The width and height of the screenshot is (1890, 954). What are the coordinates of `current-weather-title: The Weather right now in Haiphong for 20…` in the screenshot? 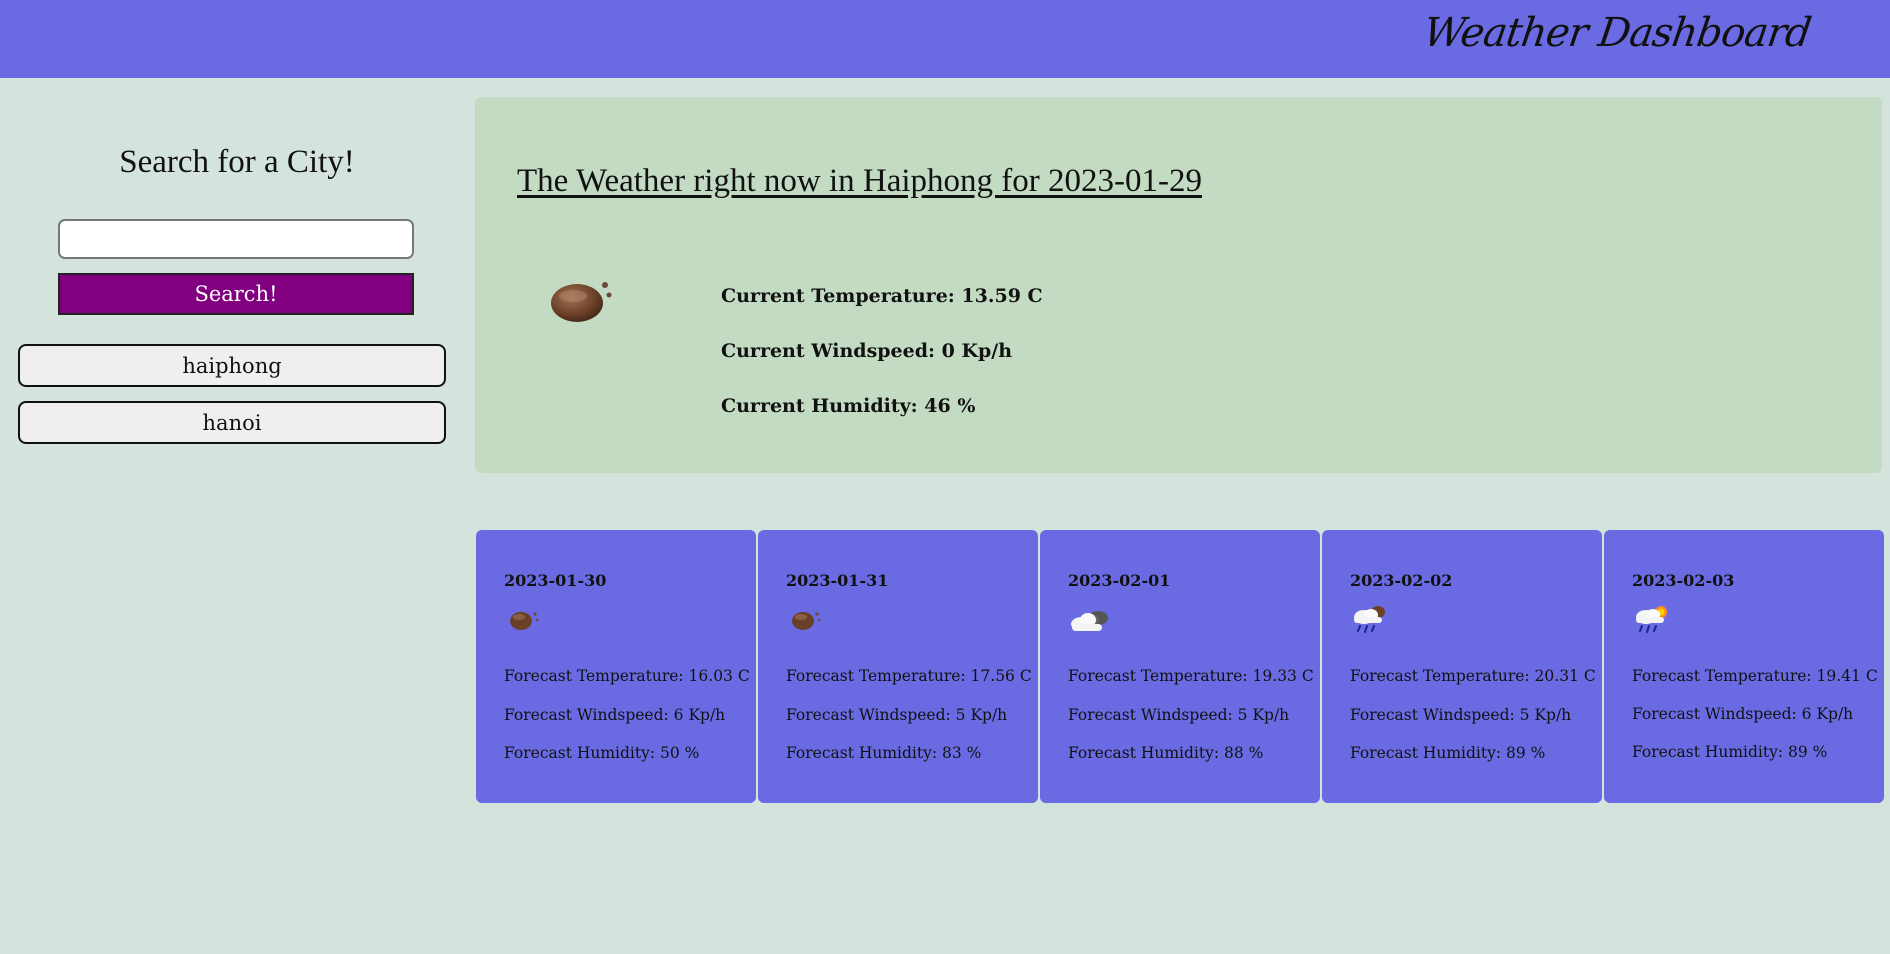 It's located at (859, 181).